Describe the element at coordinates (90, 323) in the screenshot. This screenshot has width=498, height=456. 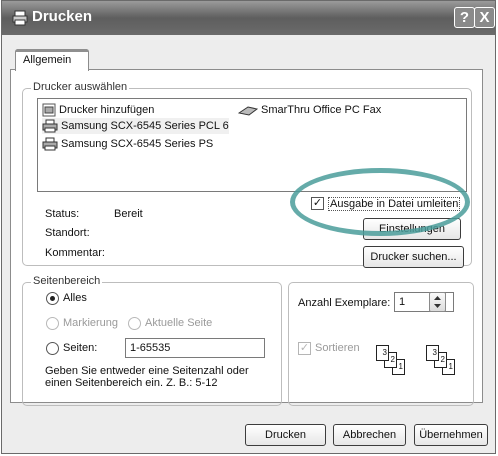
I see `selection-label: Markierung` at that location.